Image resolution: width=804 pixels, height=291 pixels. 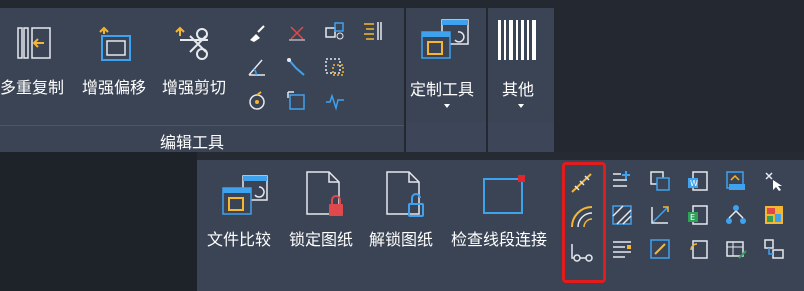 What do you see at coordinates (518, 88) in the screenshot?
I see `other-button: 其他` at bounding box center [518, 88].